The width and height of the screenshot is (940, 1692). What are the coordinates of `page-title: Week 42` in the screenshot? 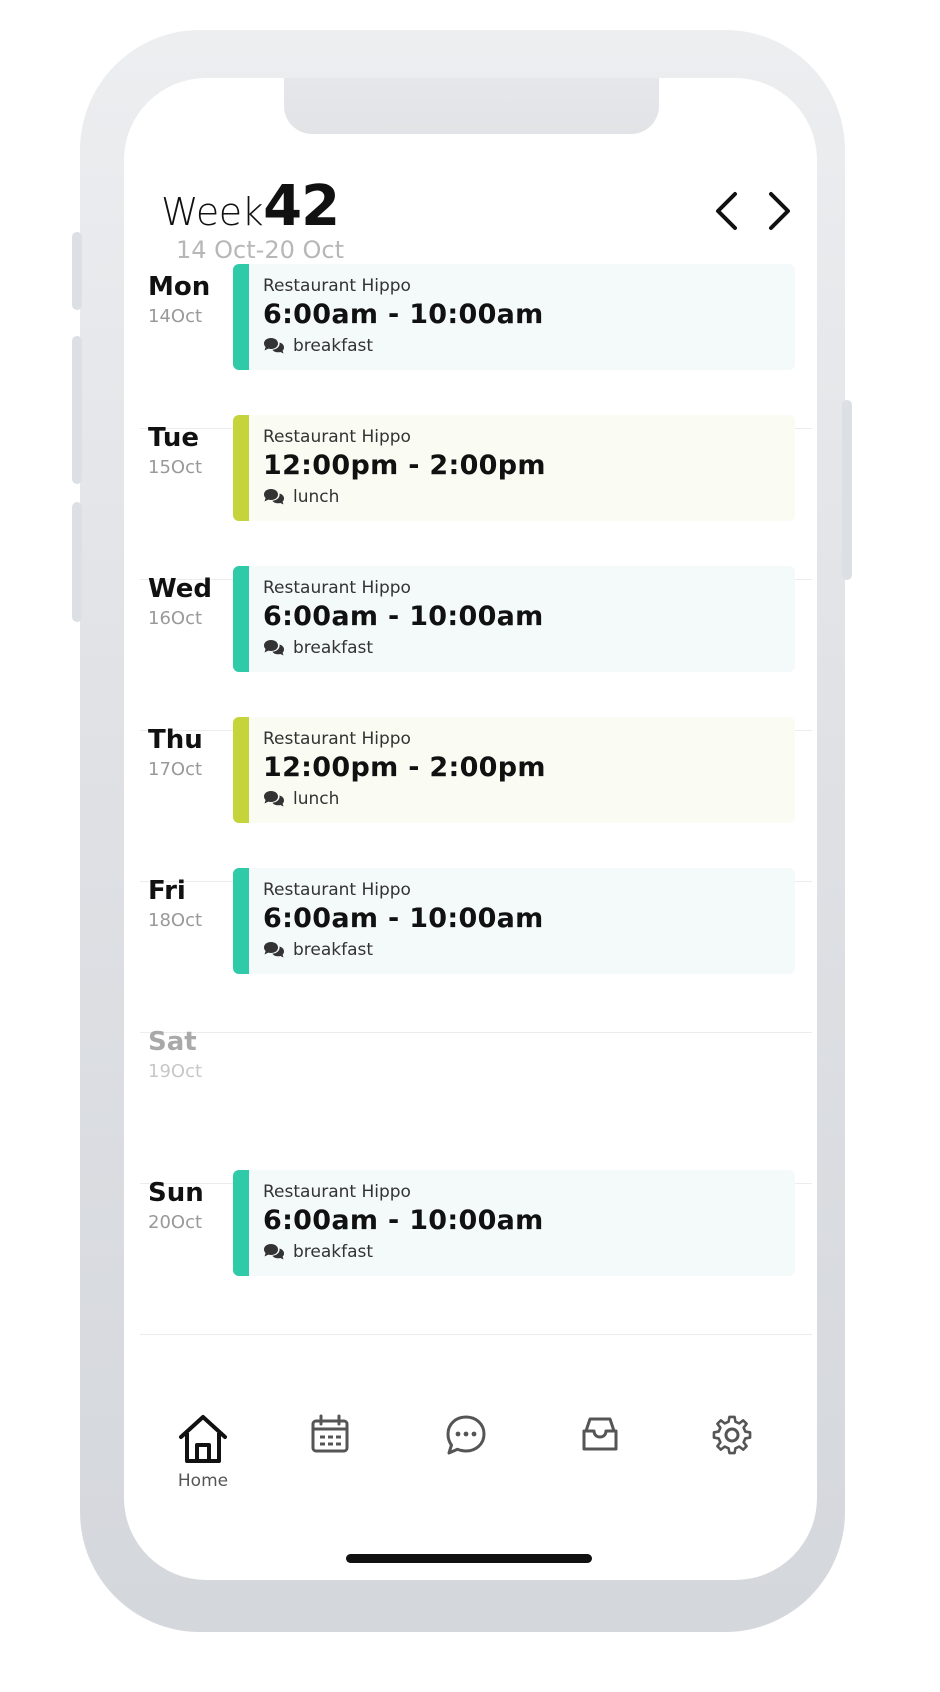 It's located at (250, 206).